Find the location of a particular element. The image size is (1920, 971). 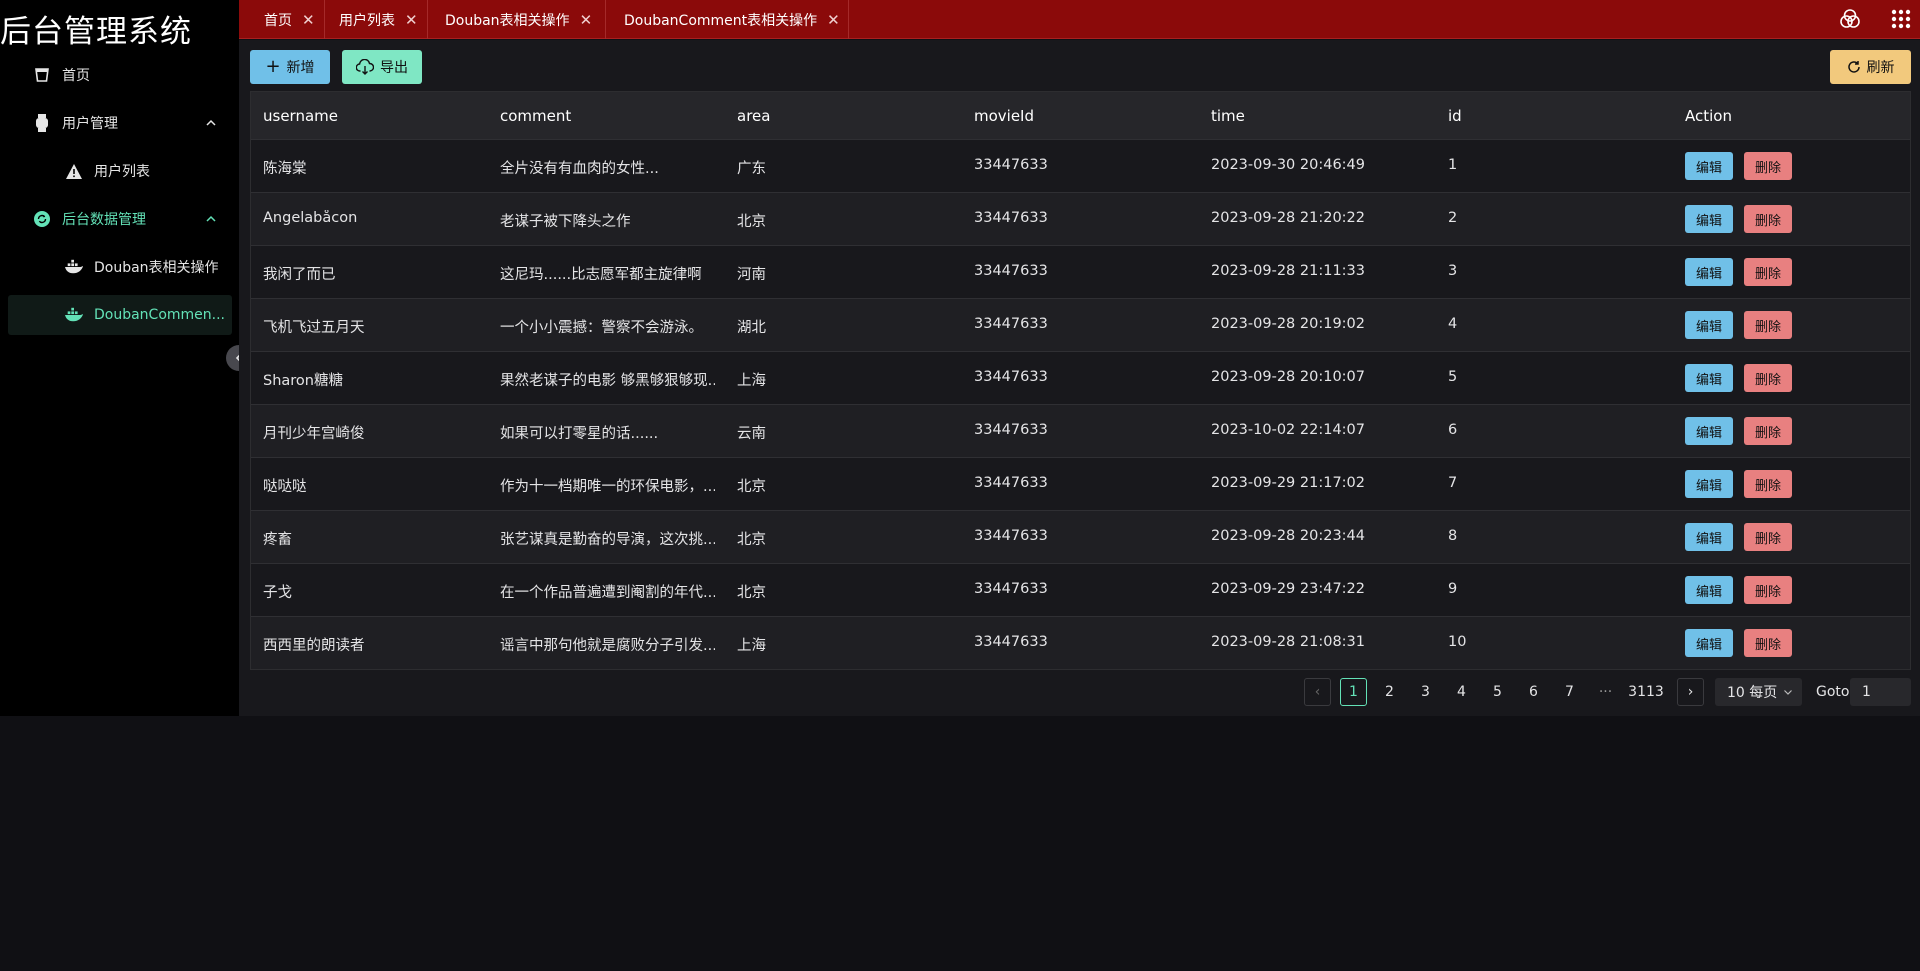

cell-area: 北京 is located at coordinates (751, 487).